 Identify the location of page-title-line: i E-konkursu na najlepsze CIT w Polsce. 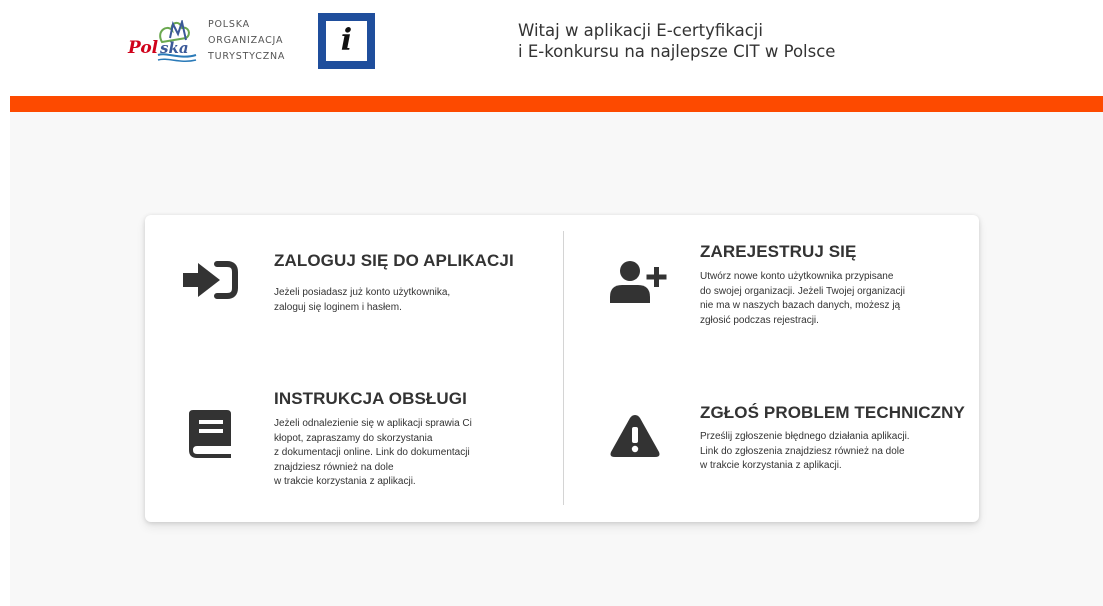
(677, 51).